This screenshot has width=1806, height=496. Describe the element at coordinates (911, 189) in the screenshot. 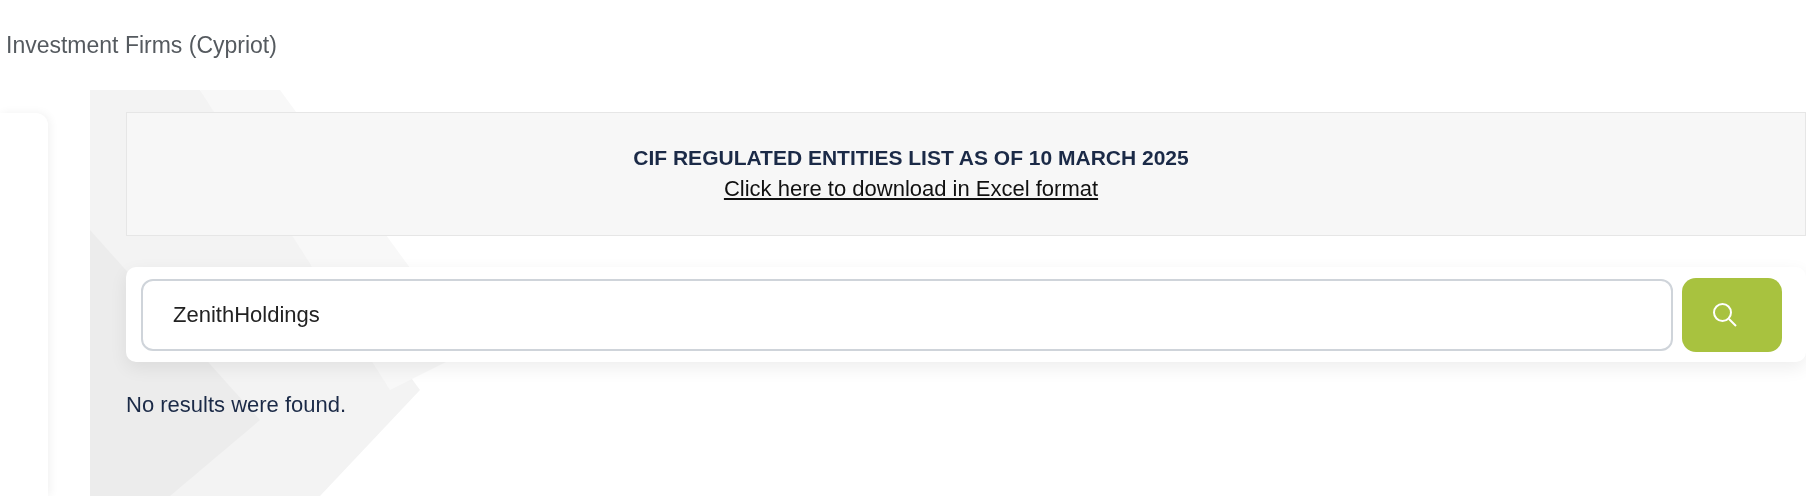

I see `download-link: Click here to download in Excel format` at that location.